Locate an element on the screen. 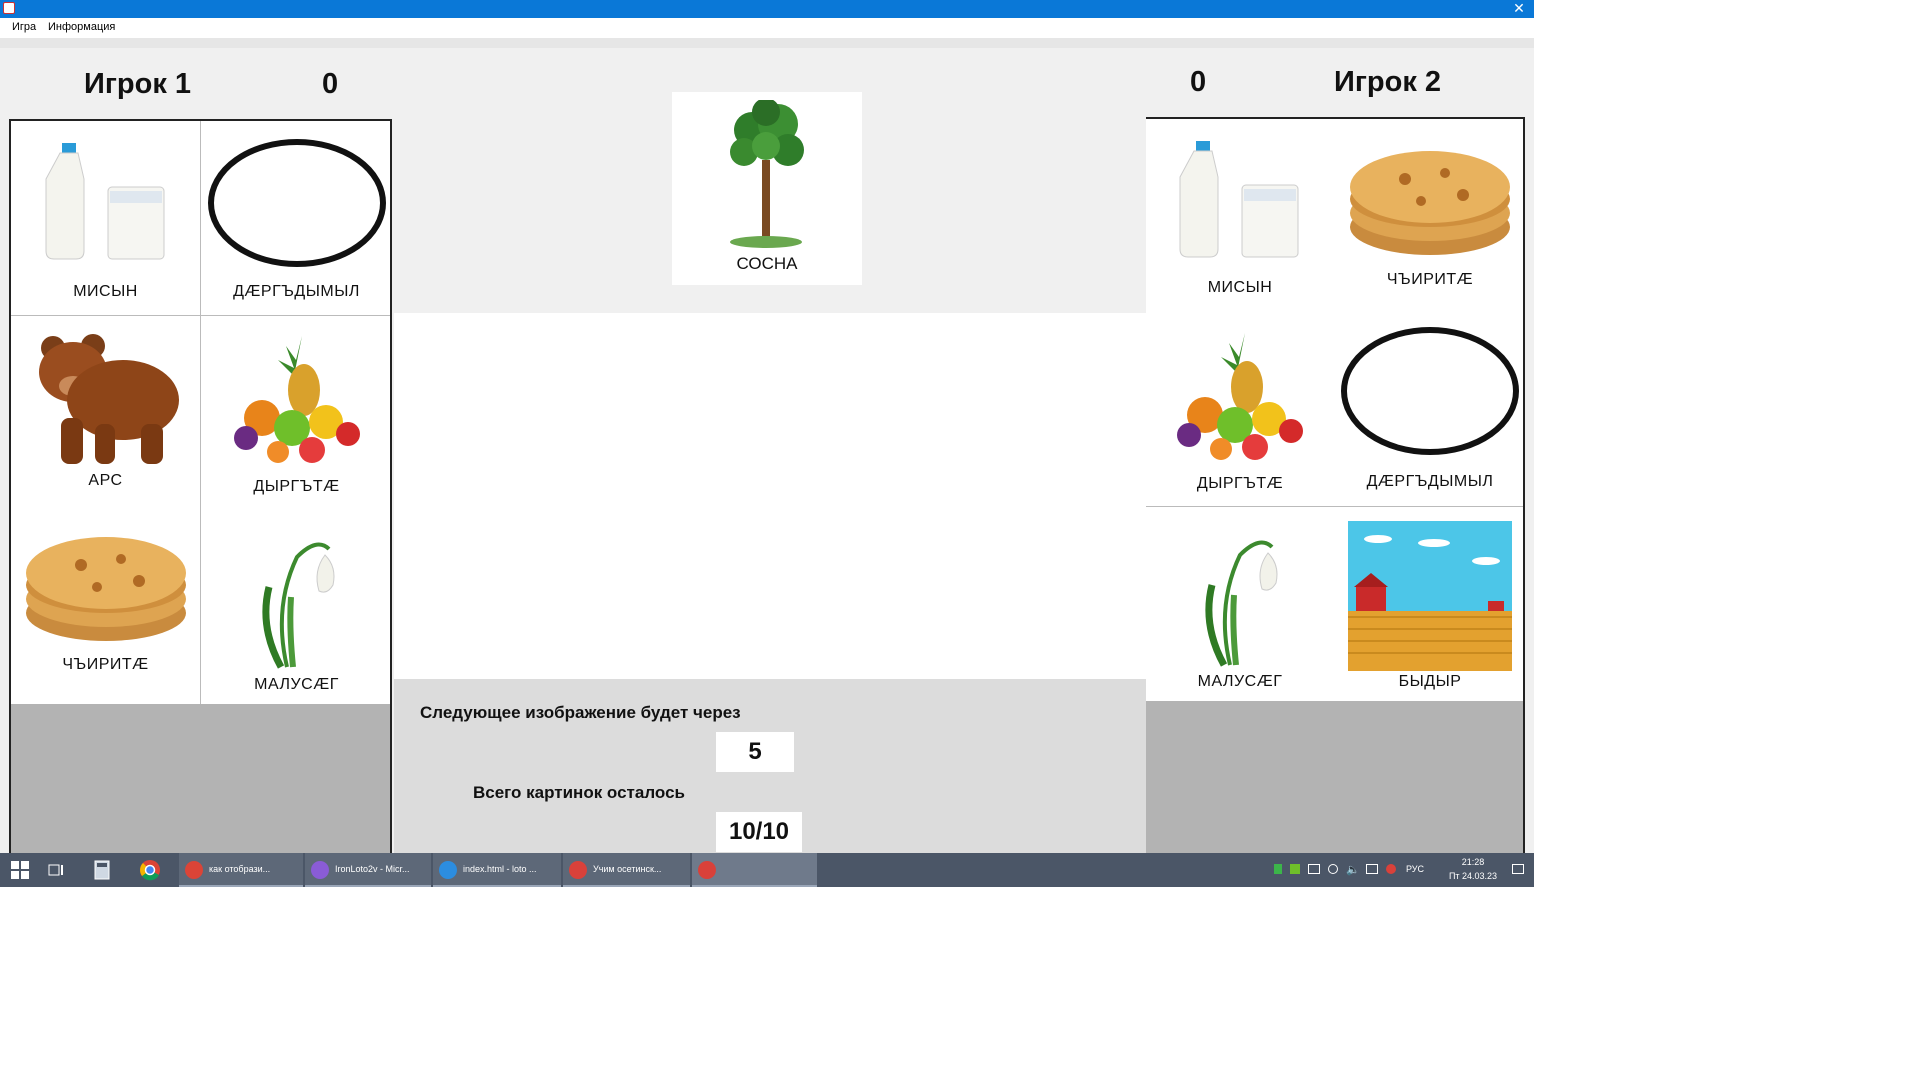 The height and width of the screenshot is (1080, 1920). player2-card-pie: ЧЪИРИТÆ is located at coordinates (1429, 216).